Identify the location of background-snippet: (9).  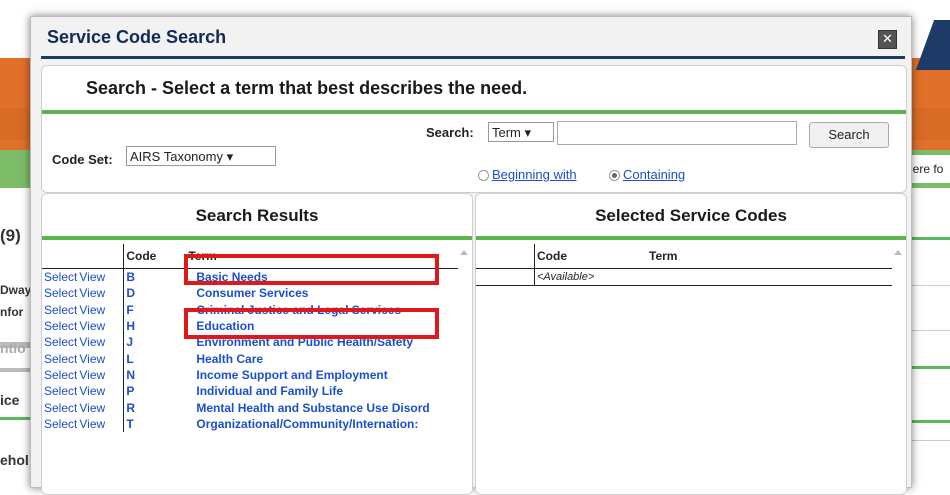
(10, 235).